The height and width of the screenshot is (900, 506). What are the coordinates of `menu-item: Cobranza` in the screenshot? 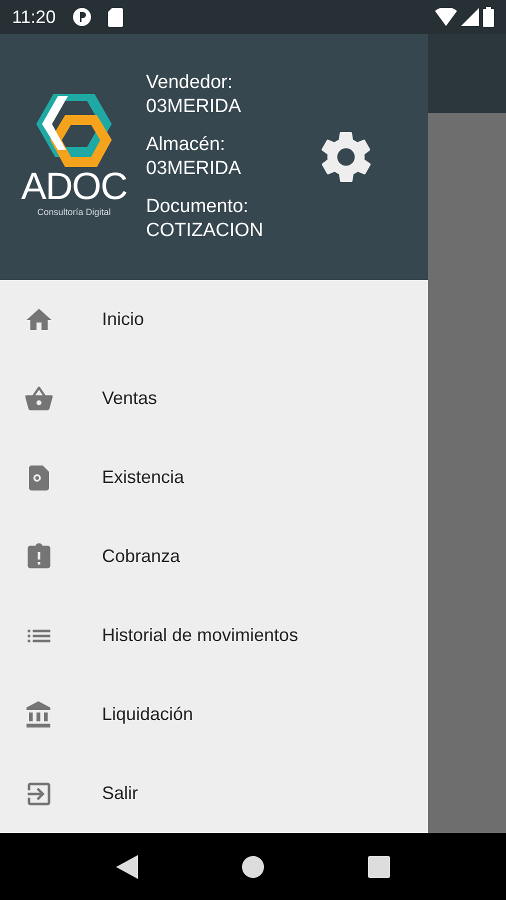 It's located at (214, 556).